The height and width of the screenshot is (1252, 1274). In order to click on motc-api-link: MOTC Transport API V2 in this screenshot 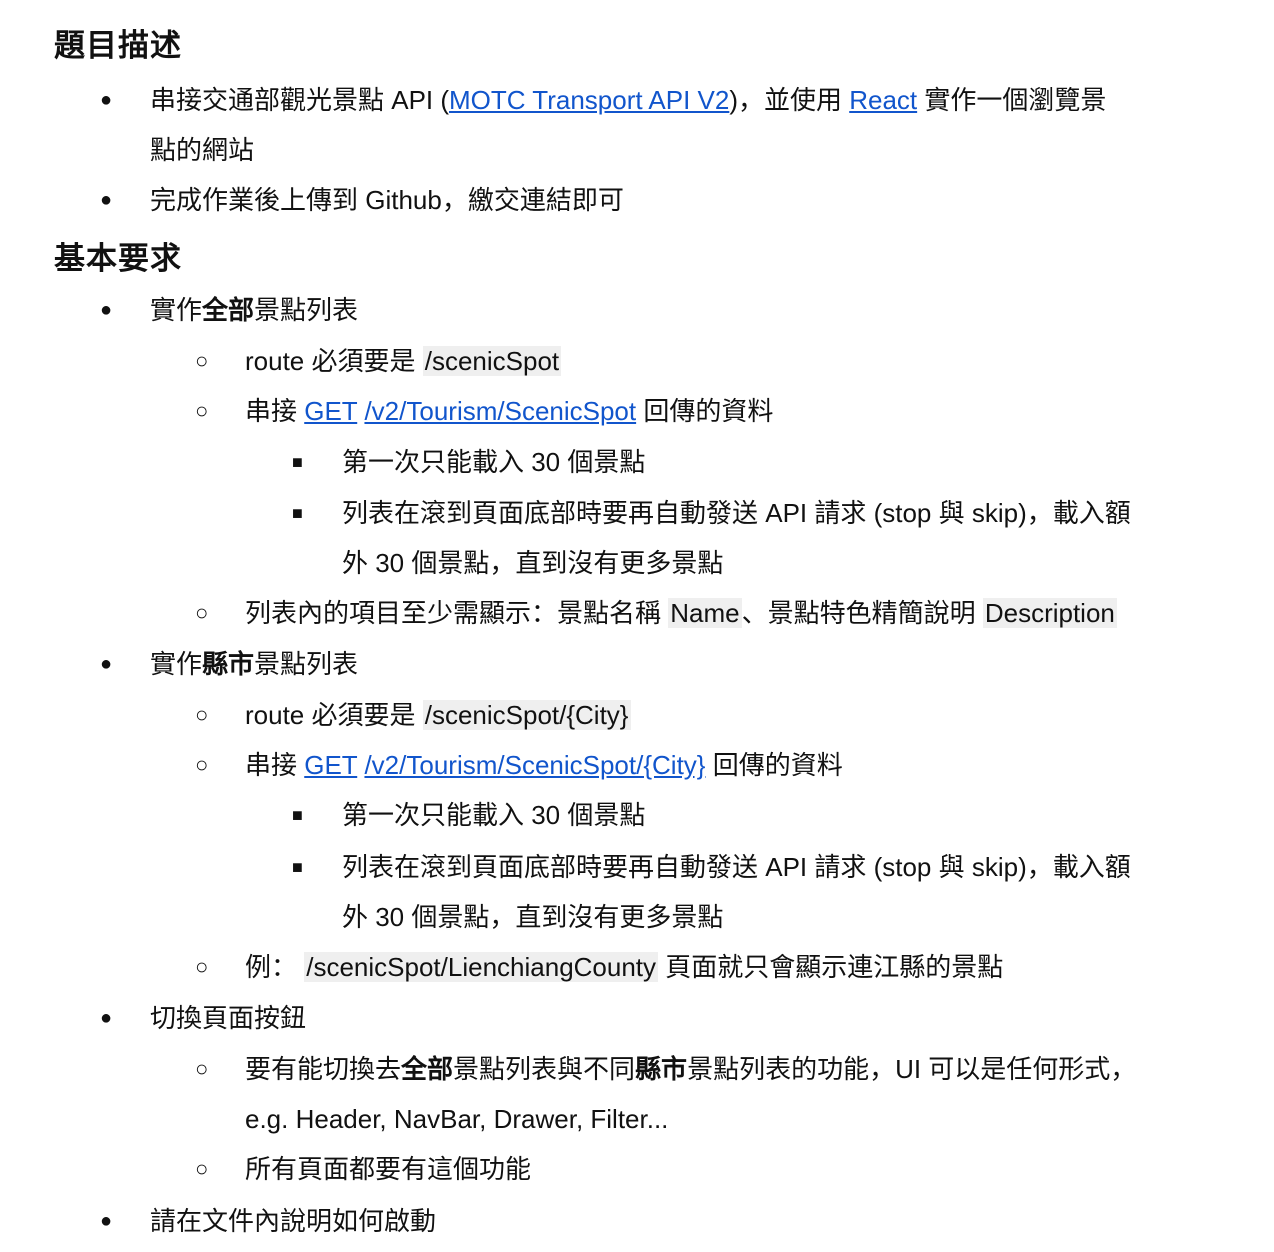, I will do `click(589, 100)`.